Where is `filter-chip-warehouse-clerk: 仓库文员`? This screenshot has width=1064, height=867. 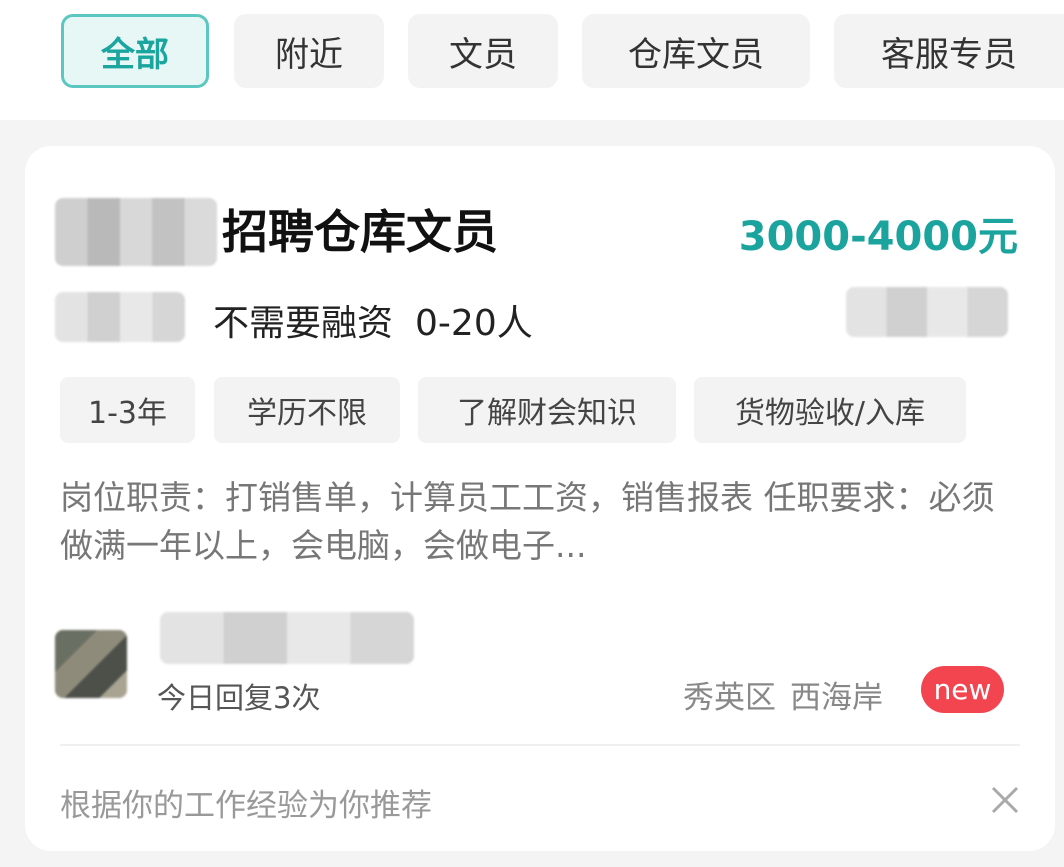 filter-chip-warehouse-clerk: 仓库文员 is located at coordinates (696, 51).